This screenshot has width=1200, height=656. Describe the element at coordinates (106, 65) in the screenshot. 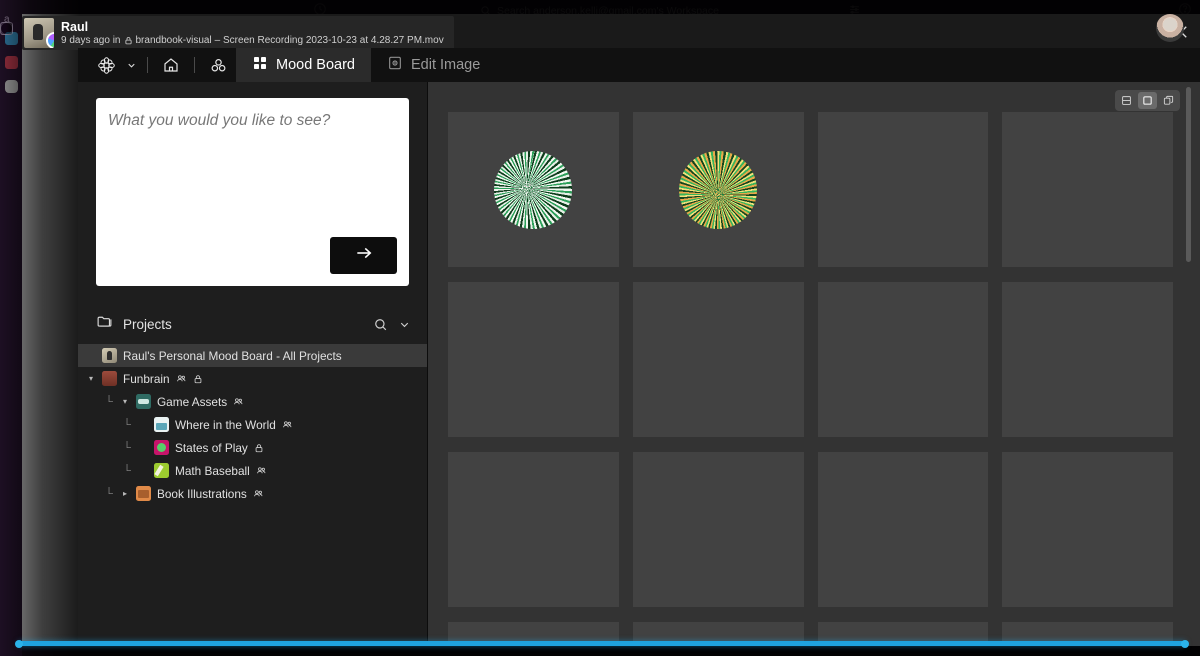

I see `flower-logo-icon` at that location.